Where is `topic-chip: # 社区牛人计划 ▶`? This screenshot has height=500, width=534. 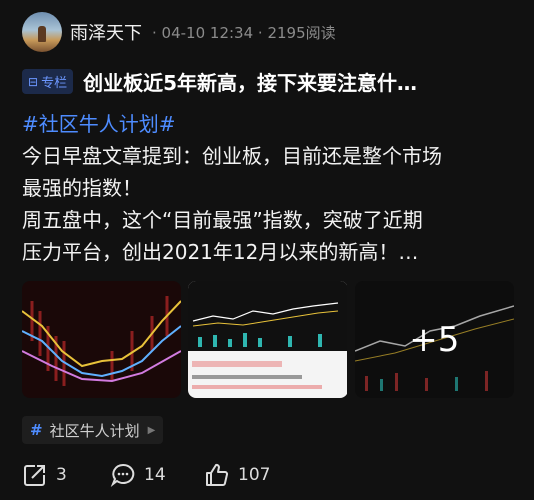
topic-chip: # 社区牛人计划 ▶ is located at coordinates (93, 430).